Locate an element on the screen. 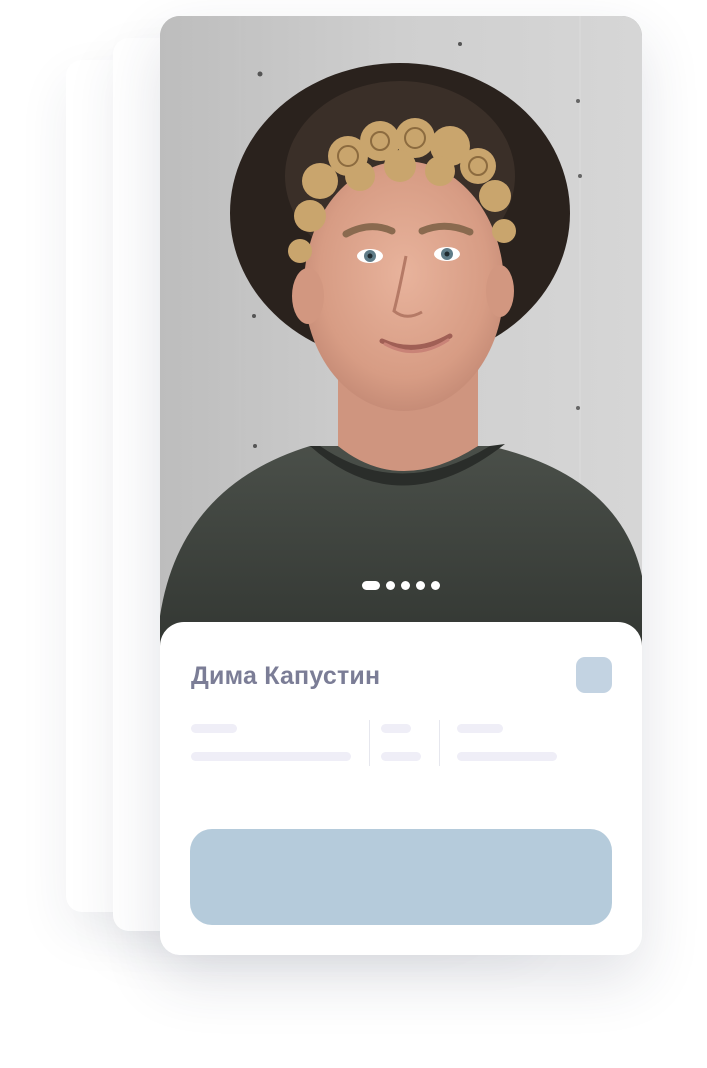  stat-3-label-placeholder is located at coordinates (480, 728).